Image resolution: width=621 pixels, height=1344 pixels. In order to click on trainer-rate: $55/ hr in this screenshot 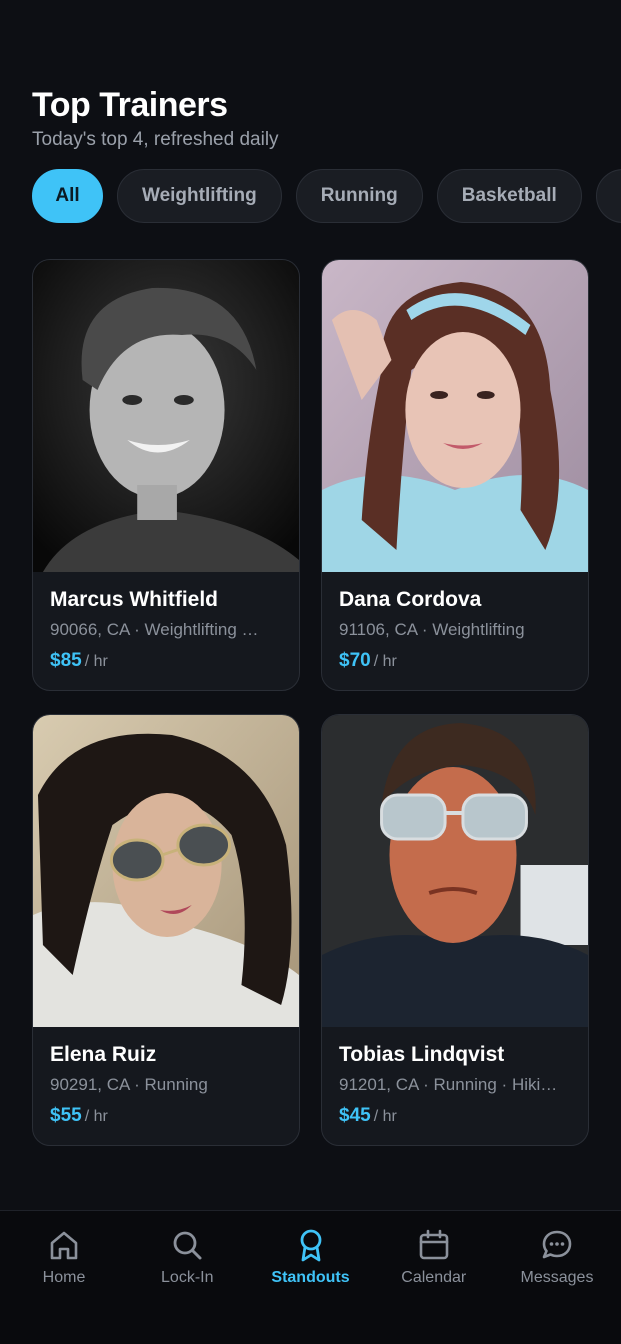, I will do `click(166, 1116)`.